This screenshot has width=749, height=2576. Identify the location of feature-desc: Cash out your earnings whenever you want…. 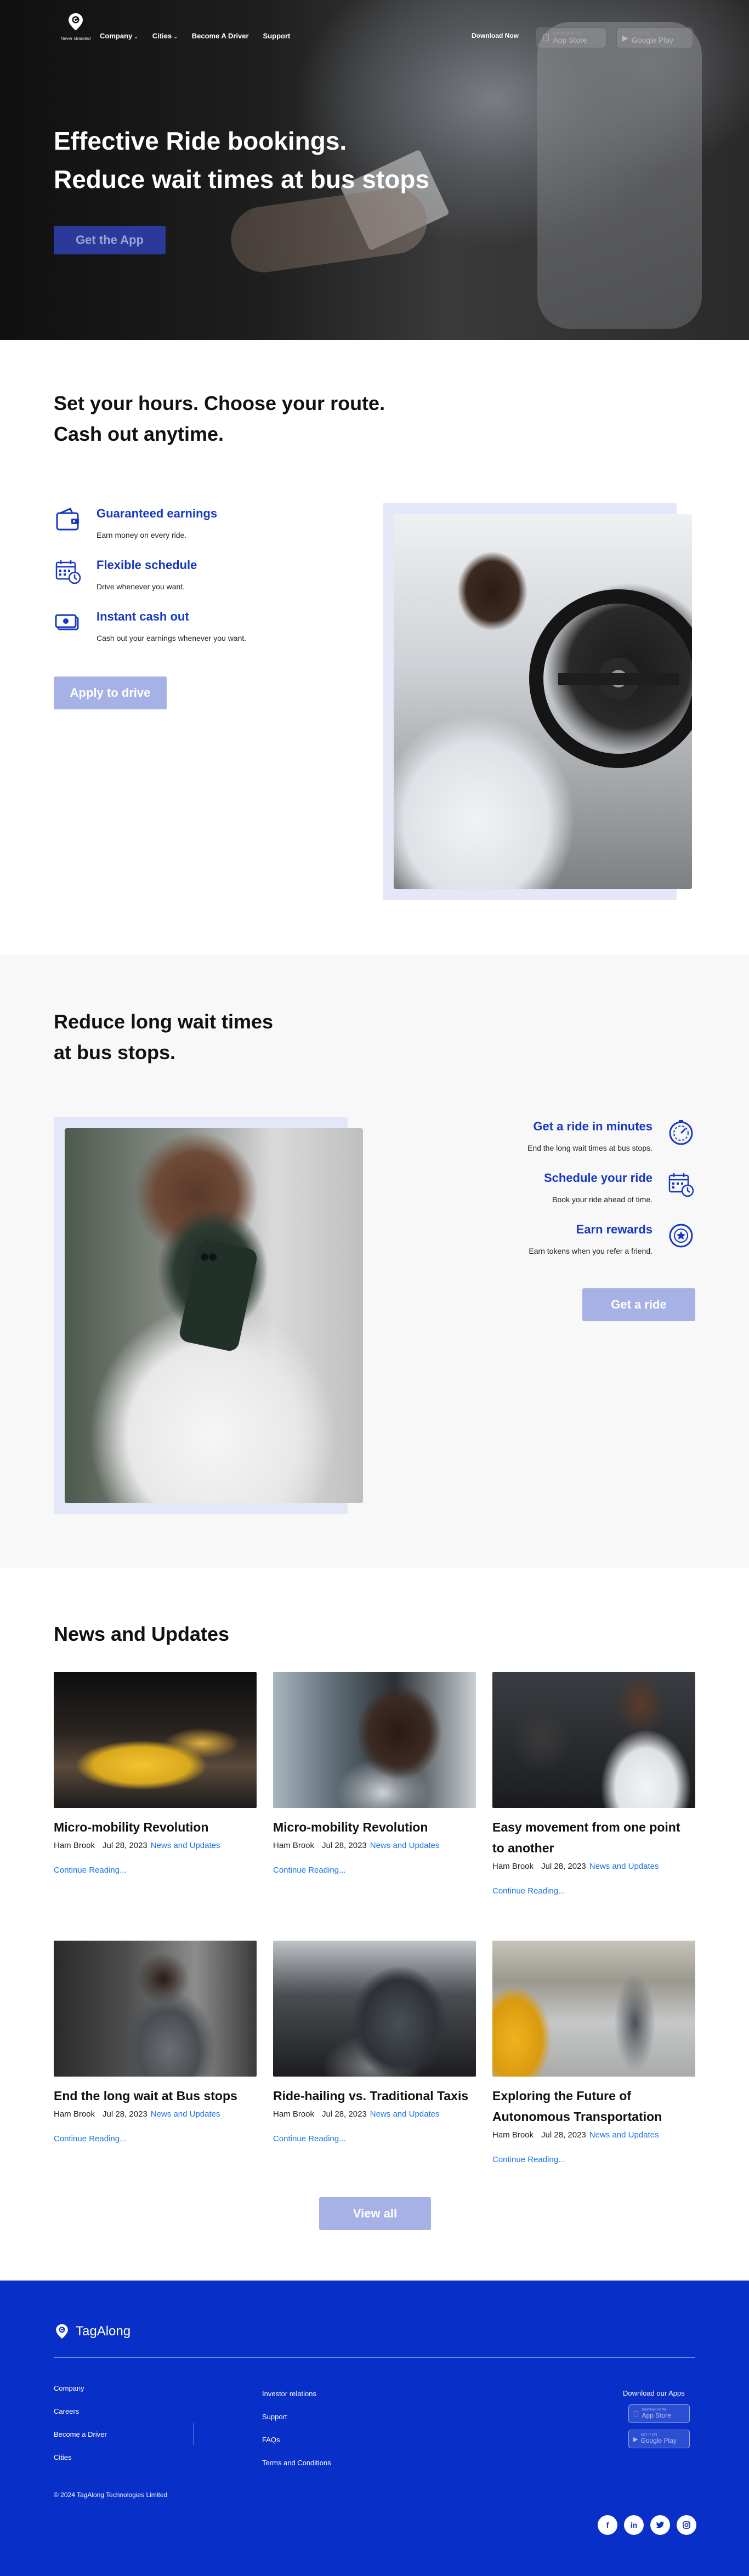
(172, 638).